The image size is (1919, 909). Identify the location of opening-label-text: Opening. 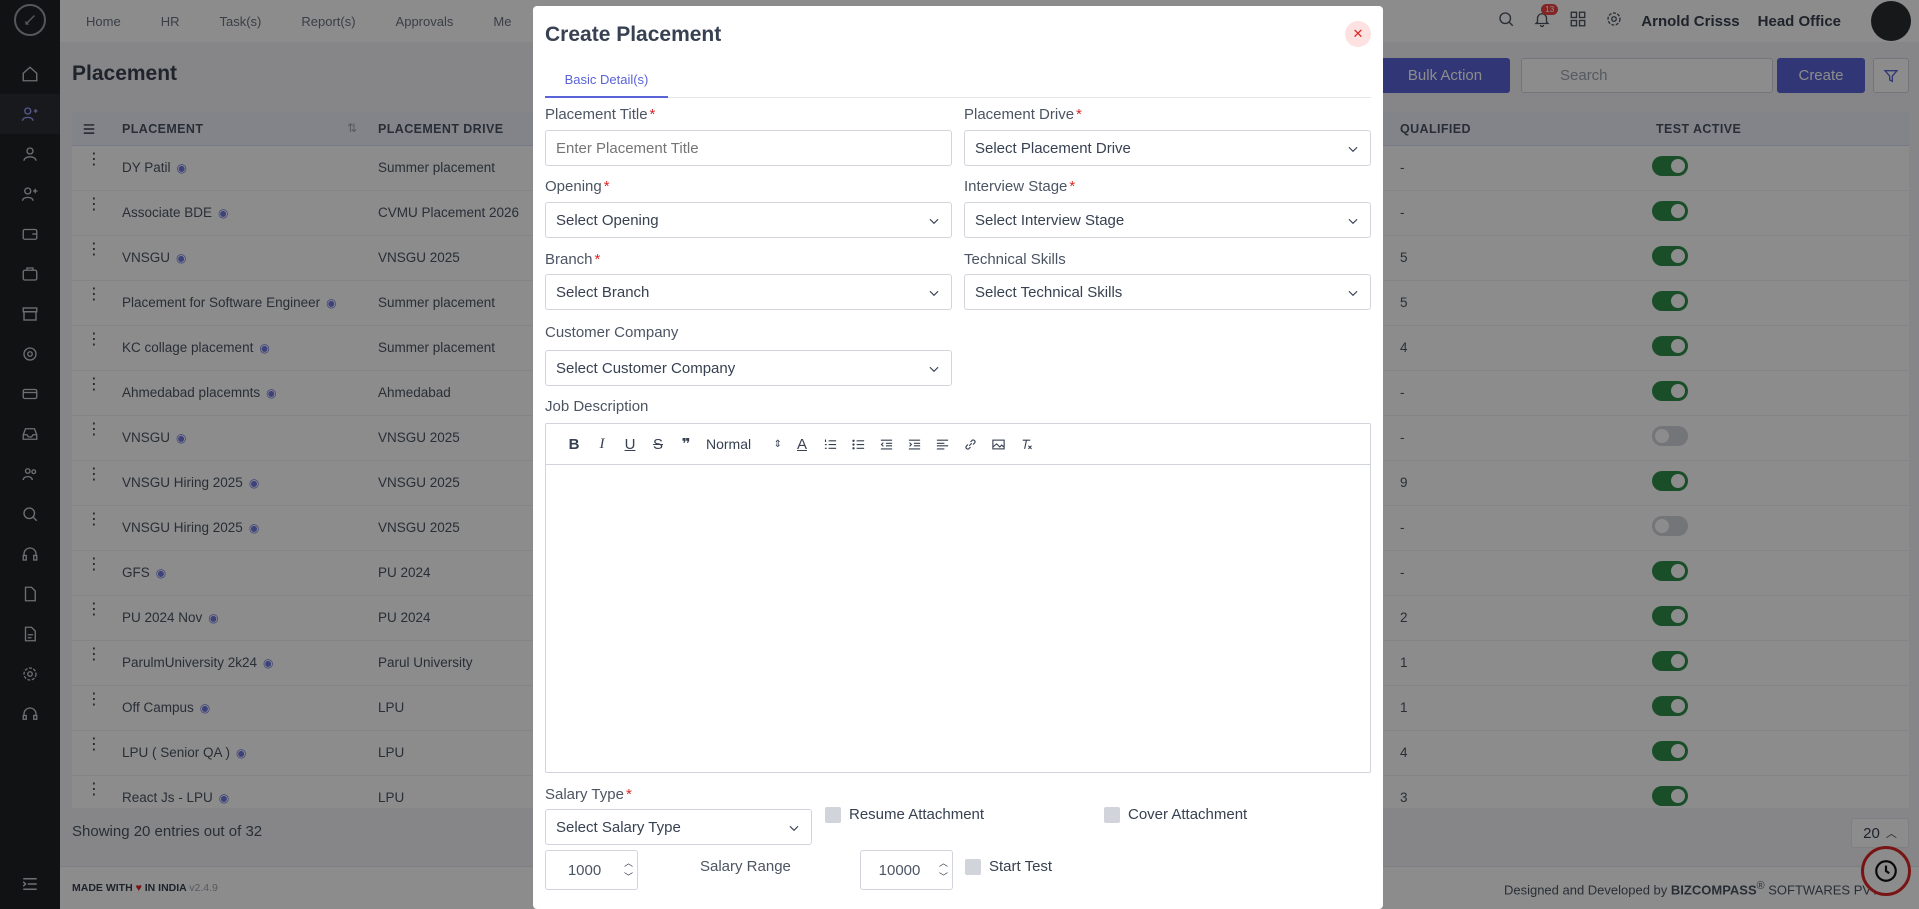
(573, 186).